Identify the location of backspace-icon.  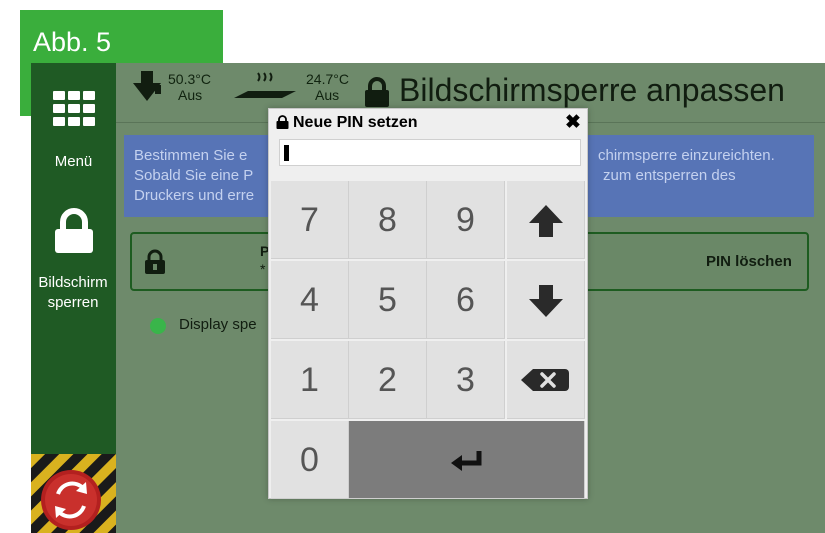
(545, 380).